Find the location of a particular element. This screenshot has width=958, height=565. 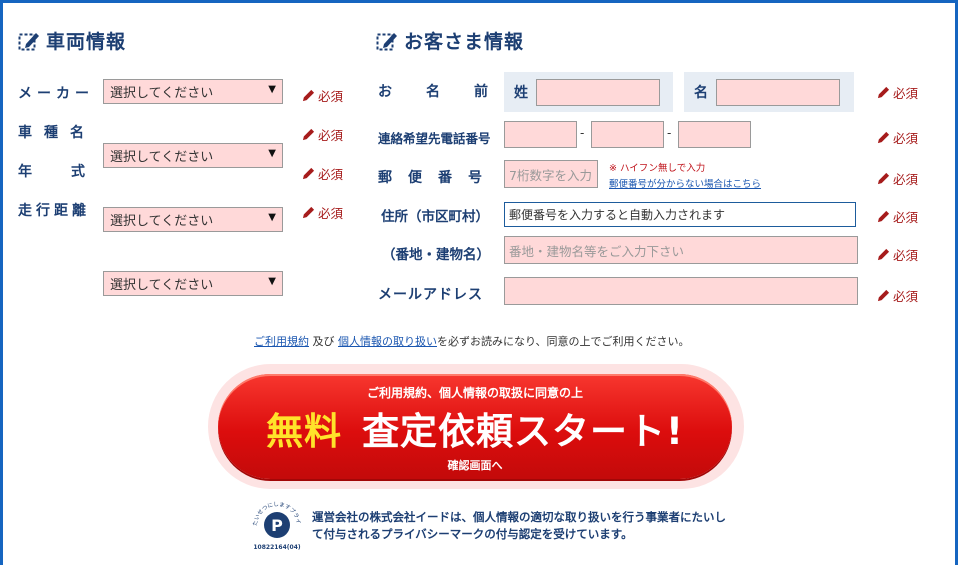

last-name-input is located at coordinates (598, 92).